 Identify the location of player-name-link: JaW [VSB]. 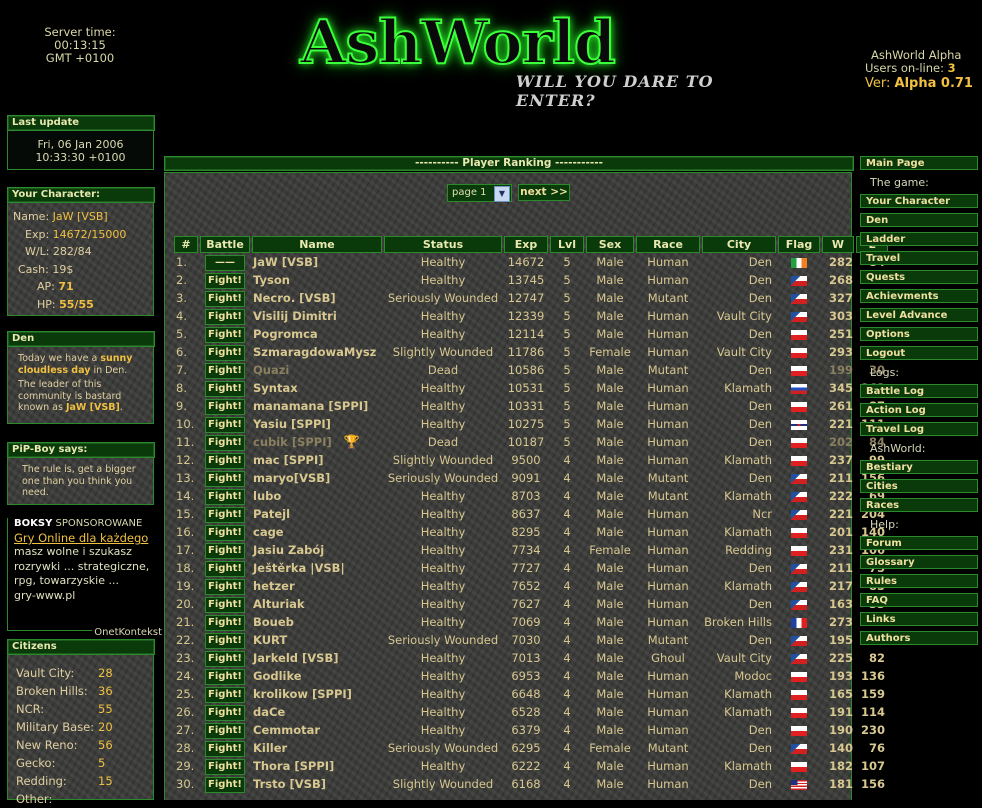
(285, 262).